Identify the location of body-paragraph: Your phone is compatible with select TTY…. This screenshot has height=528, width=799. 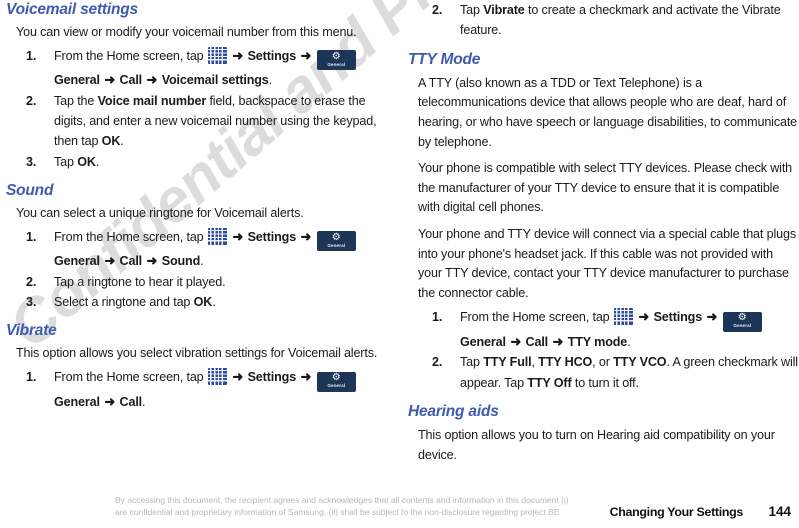
(605, 188).